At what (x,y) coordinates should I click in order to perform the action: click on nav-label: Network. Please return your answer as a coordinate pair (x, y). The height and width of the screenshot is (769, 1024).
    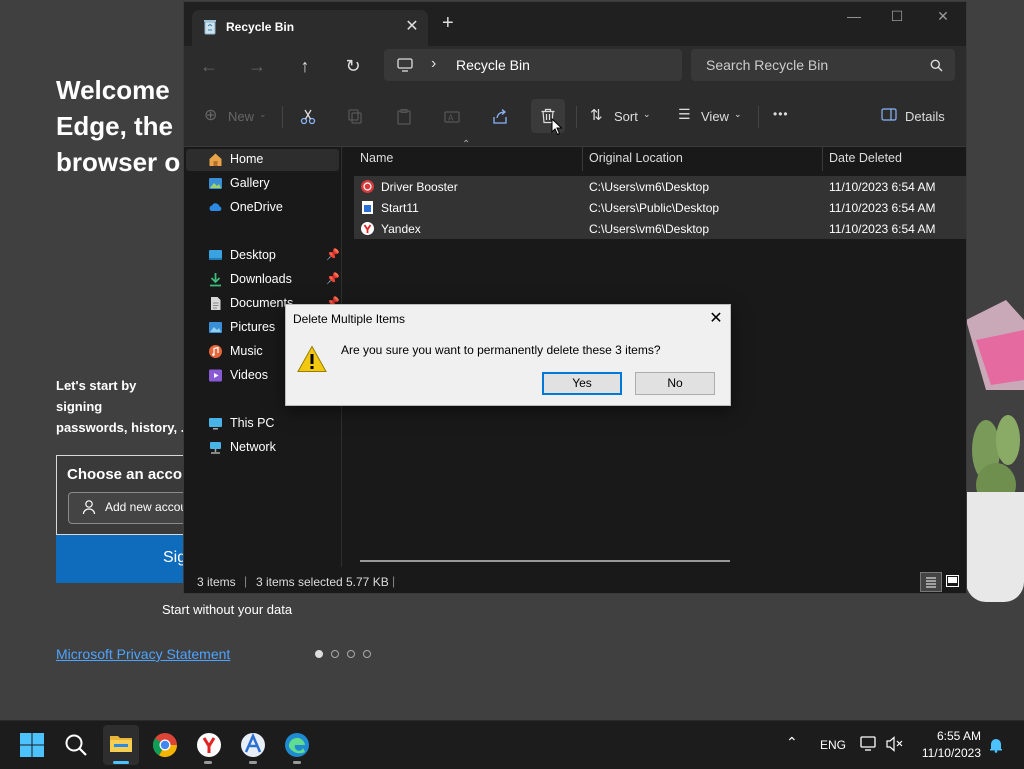
    Looking at the image, I should click on (253, 447).